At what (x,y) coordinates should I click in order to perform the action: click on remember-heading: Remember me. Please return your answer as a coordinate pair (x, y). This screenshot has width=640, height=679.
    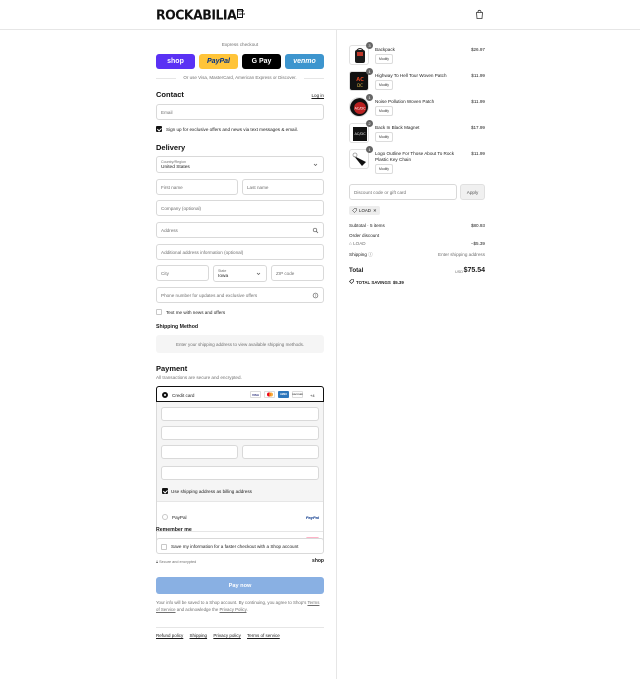
    Looking at the image, I should click on (174, 530).